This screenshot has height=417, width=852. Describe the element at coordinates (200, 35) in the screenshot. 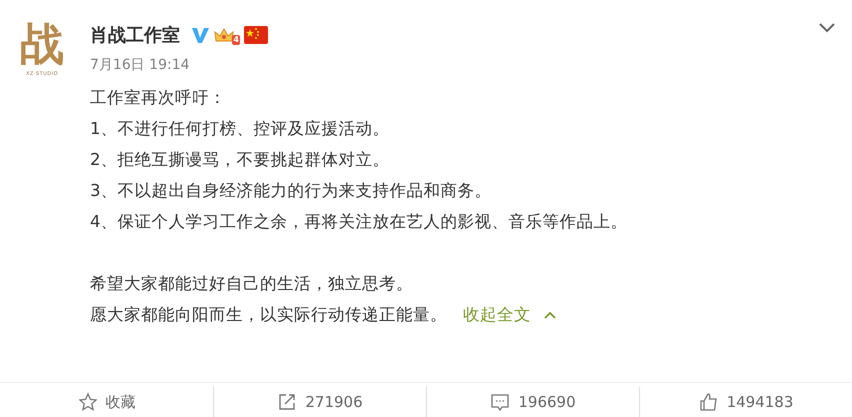

I see `verified-icon` at that location.